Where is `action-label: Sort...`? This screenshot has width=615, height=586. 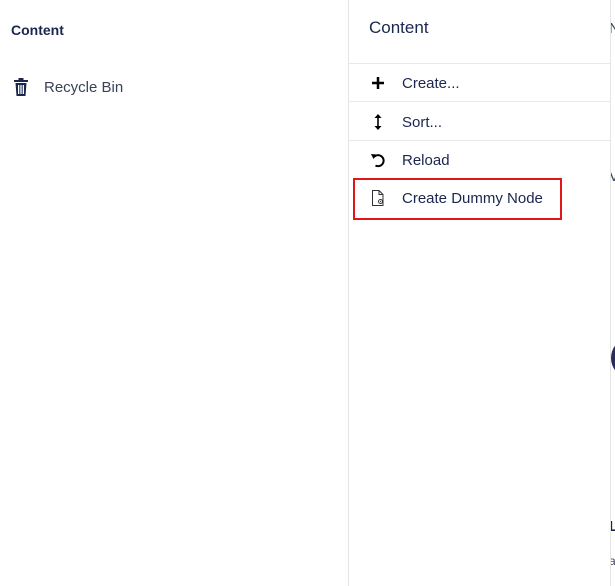
action-label: Sort... is located at coordinates (422, 122).